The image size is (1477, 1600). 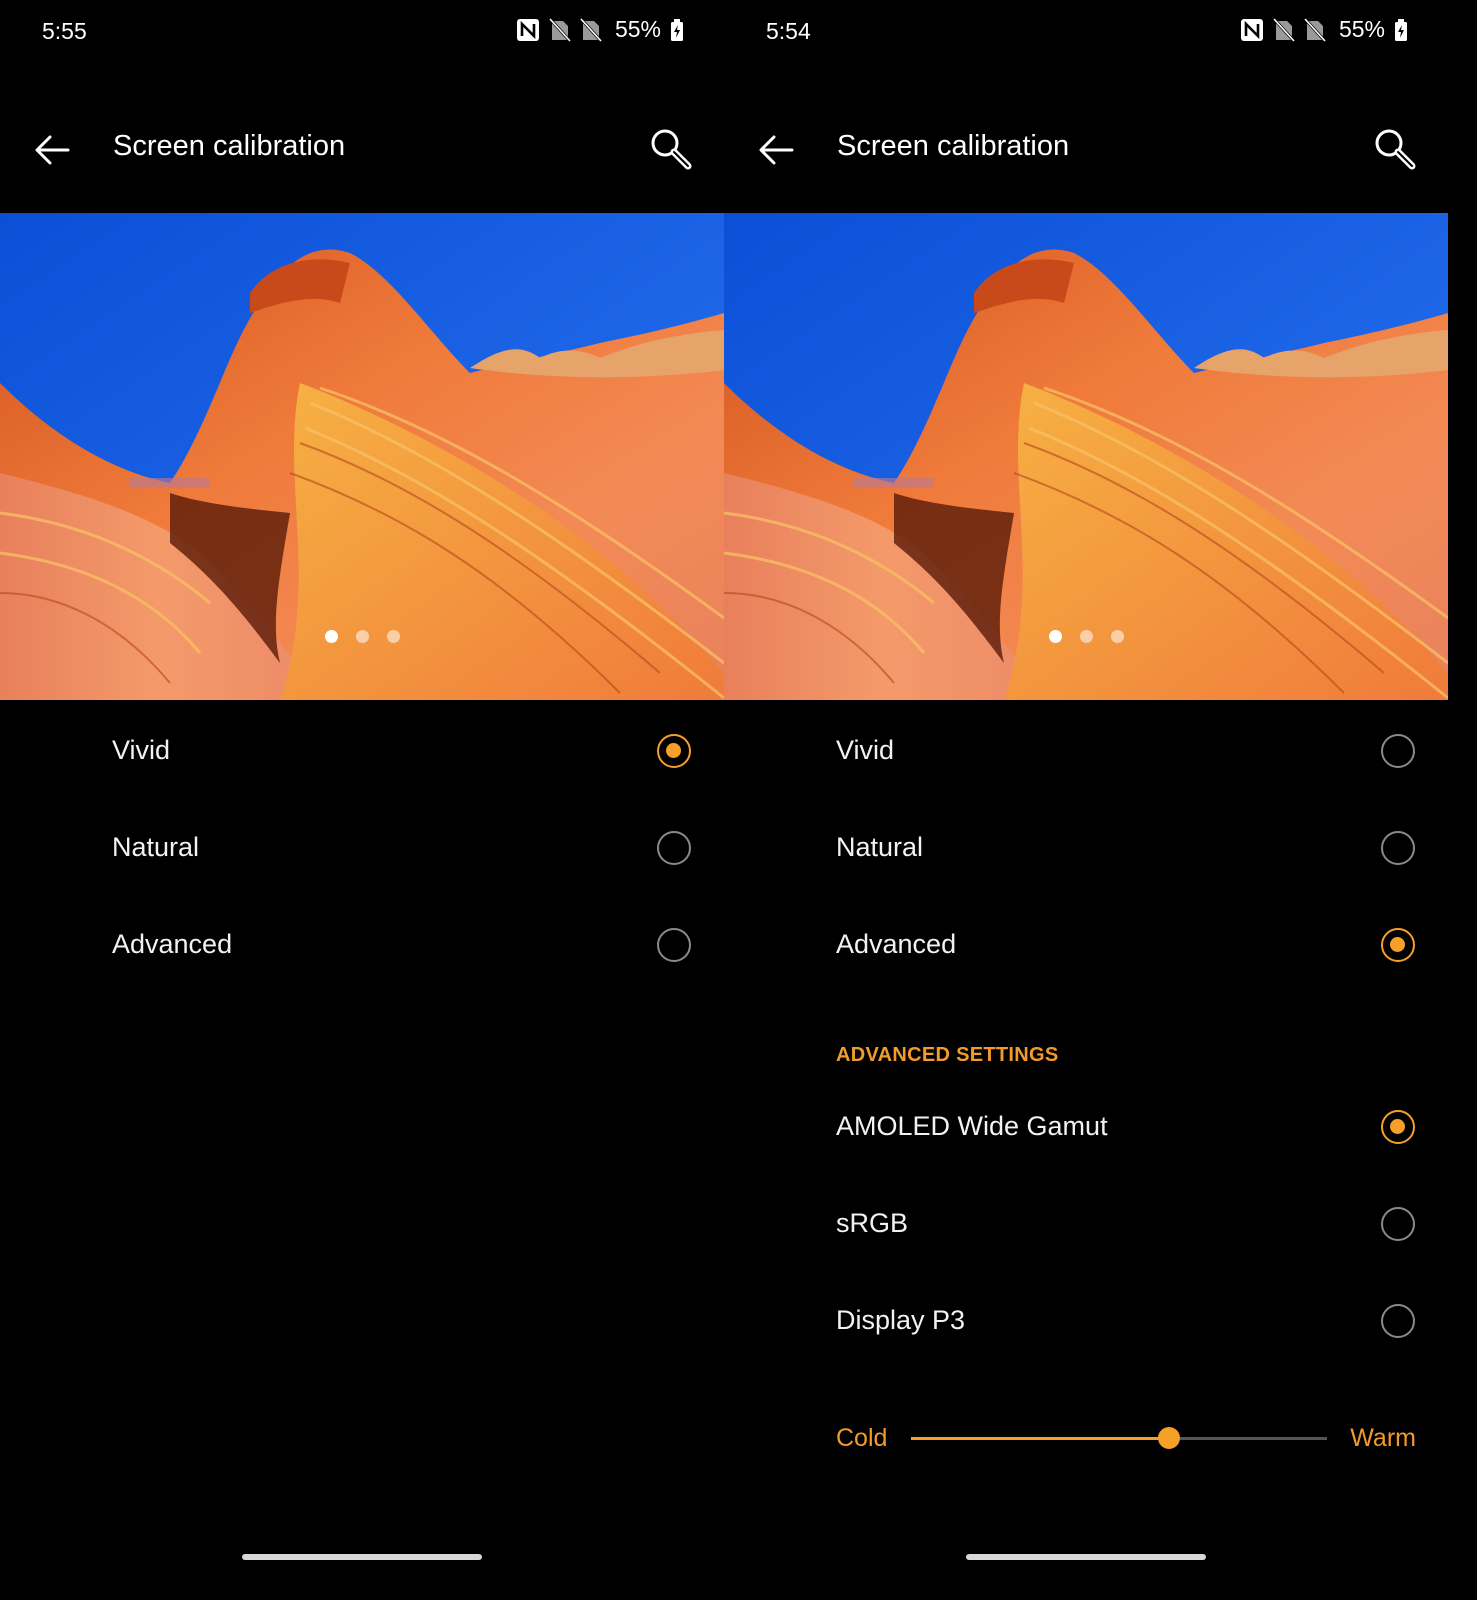 I want to click on status-time: 5:54, so click(x=788, y=31).